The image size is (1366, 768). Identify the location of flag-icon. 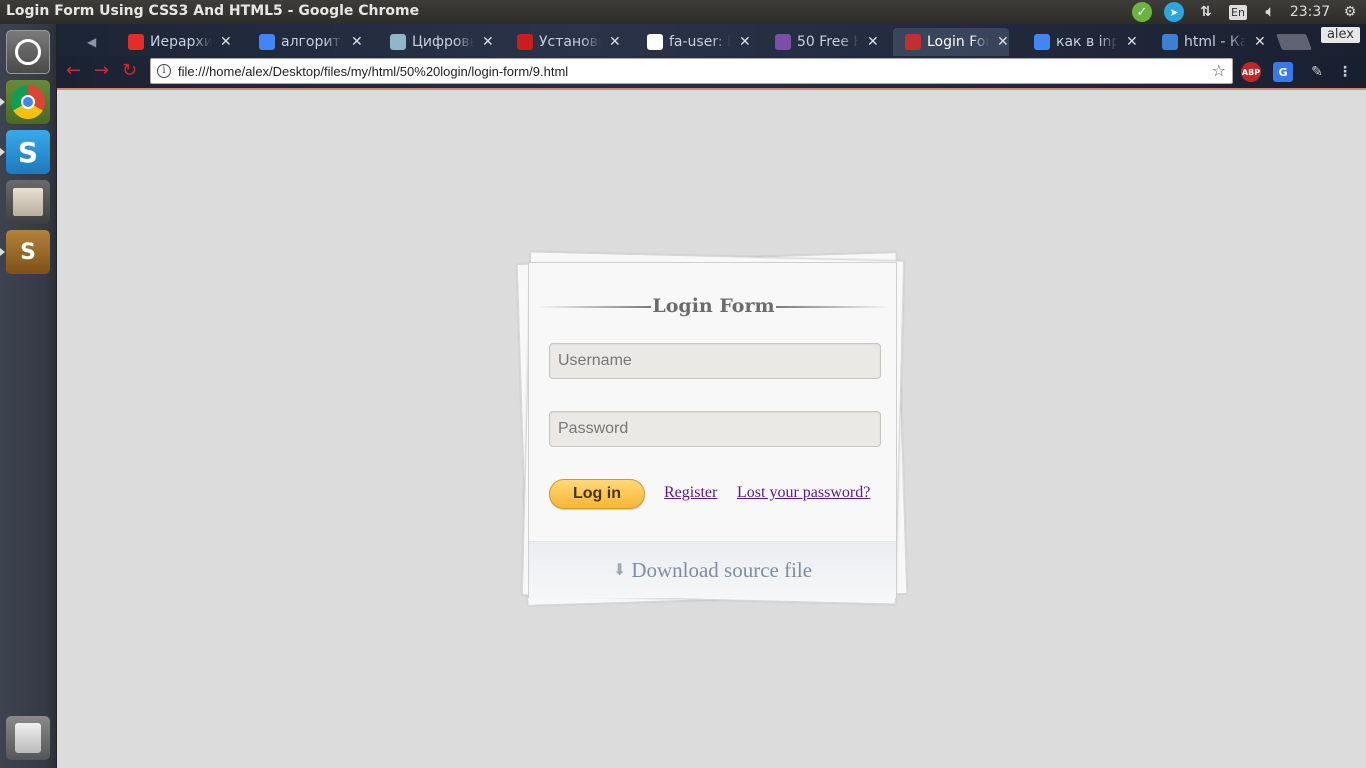
(655, 42).